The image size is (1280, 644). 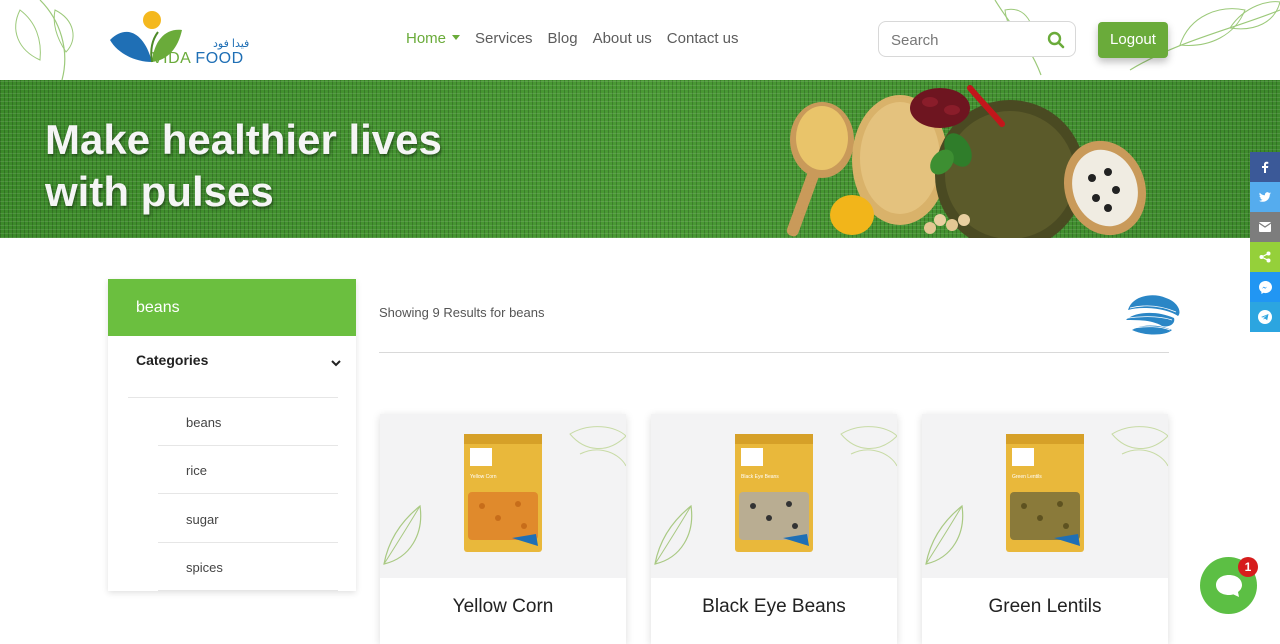 I want to click on twitter-icon, so click(x=1265, y=197).